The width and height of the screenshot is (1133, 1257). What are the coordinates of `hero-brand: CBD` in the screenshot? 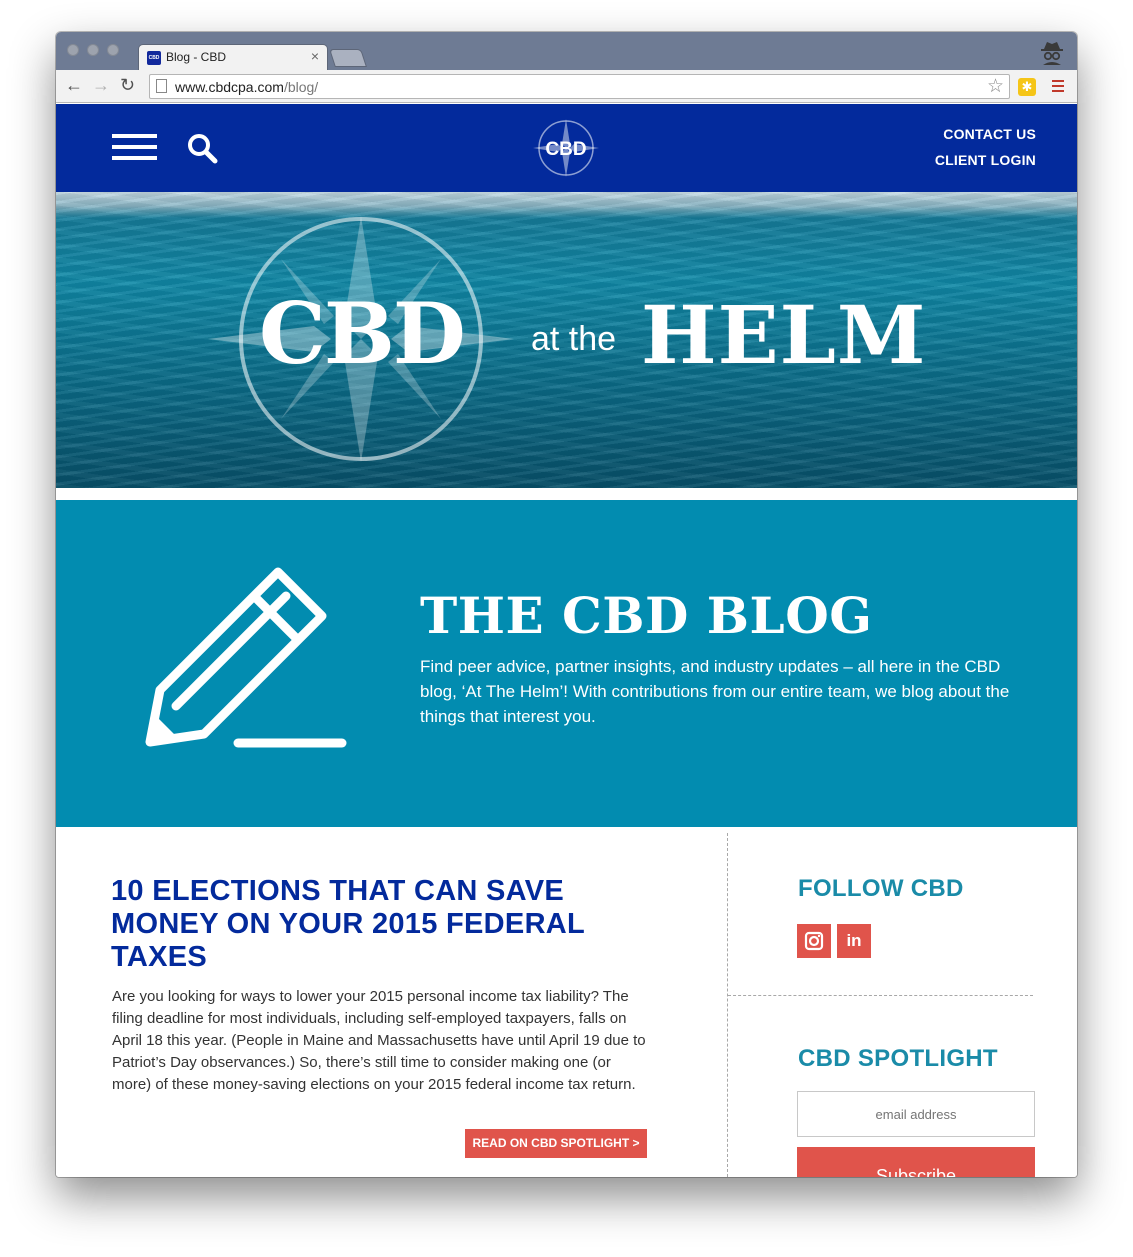 It's located at (362, 333).